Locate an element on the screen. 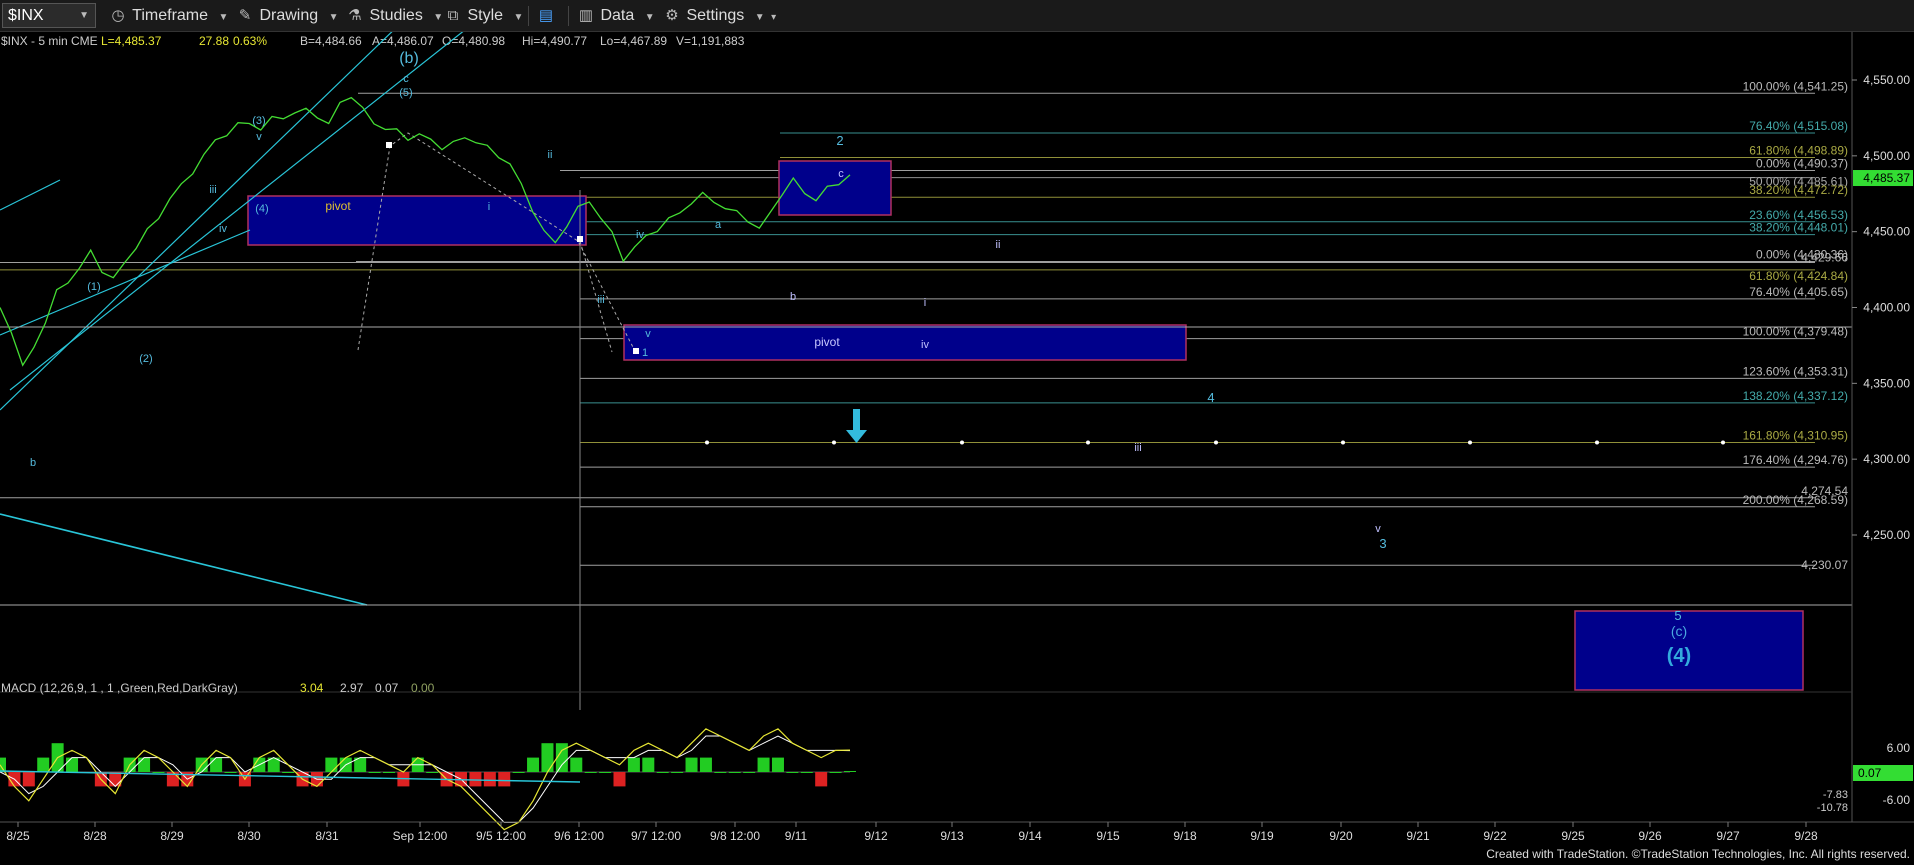 The width and height of the screenshot is (1914, 865). price-axis-label: 4,300.00 is located at coordinates (1886, 459).